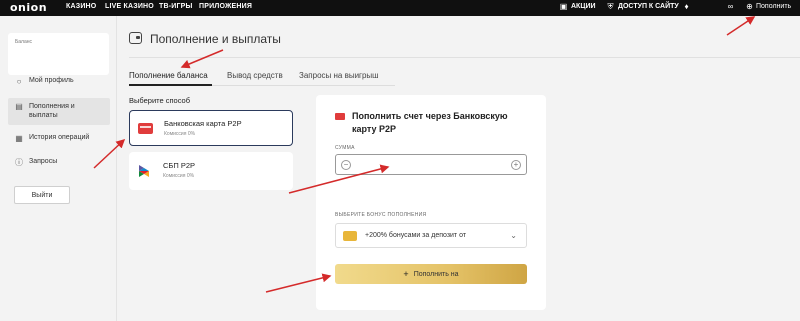 This screenshot has height=321, width=800. I want to click on nav-live-casino: LIVE КАЗИНО, so click(129, 6).